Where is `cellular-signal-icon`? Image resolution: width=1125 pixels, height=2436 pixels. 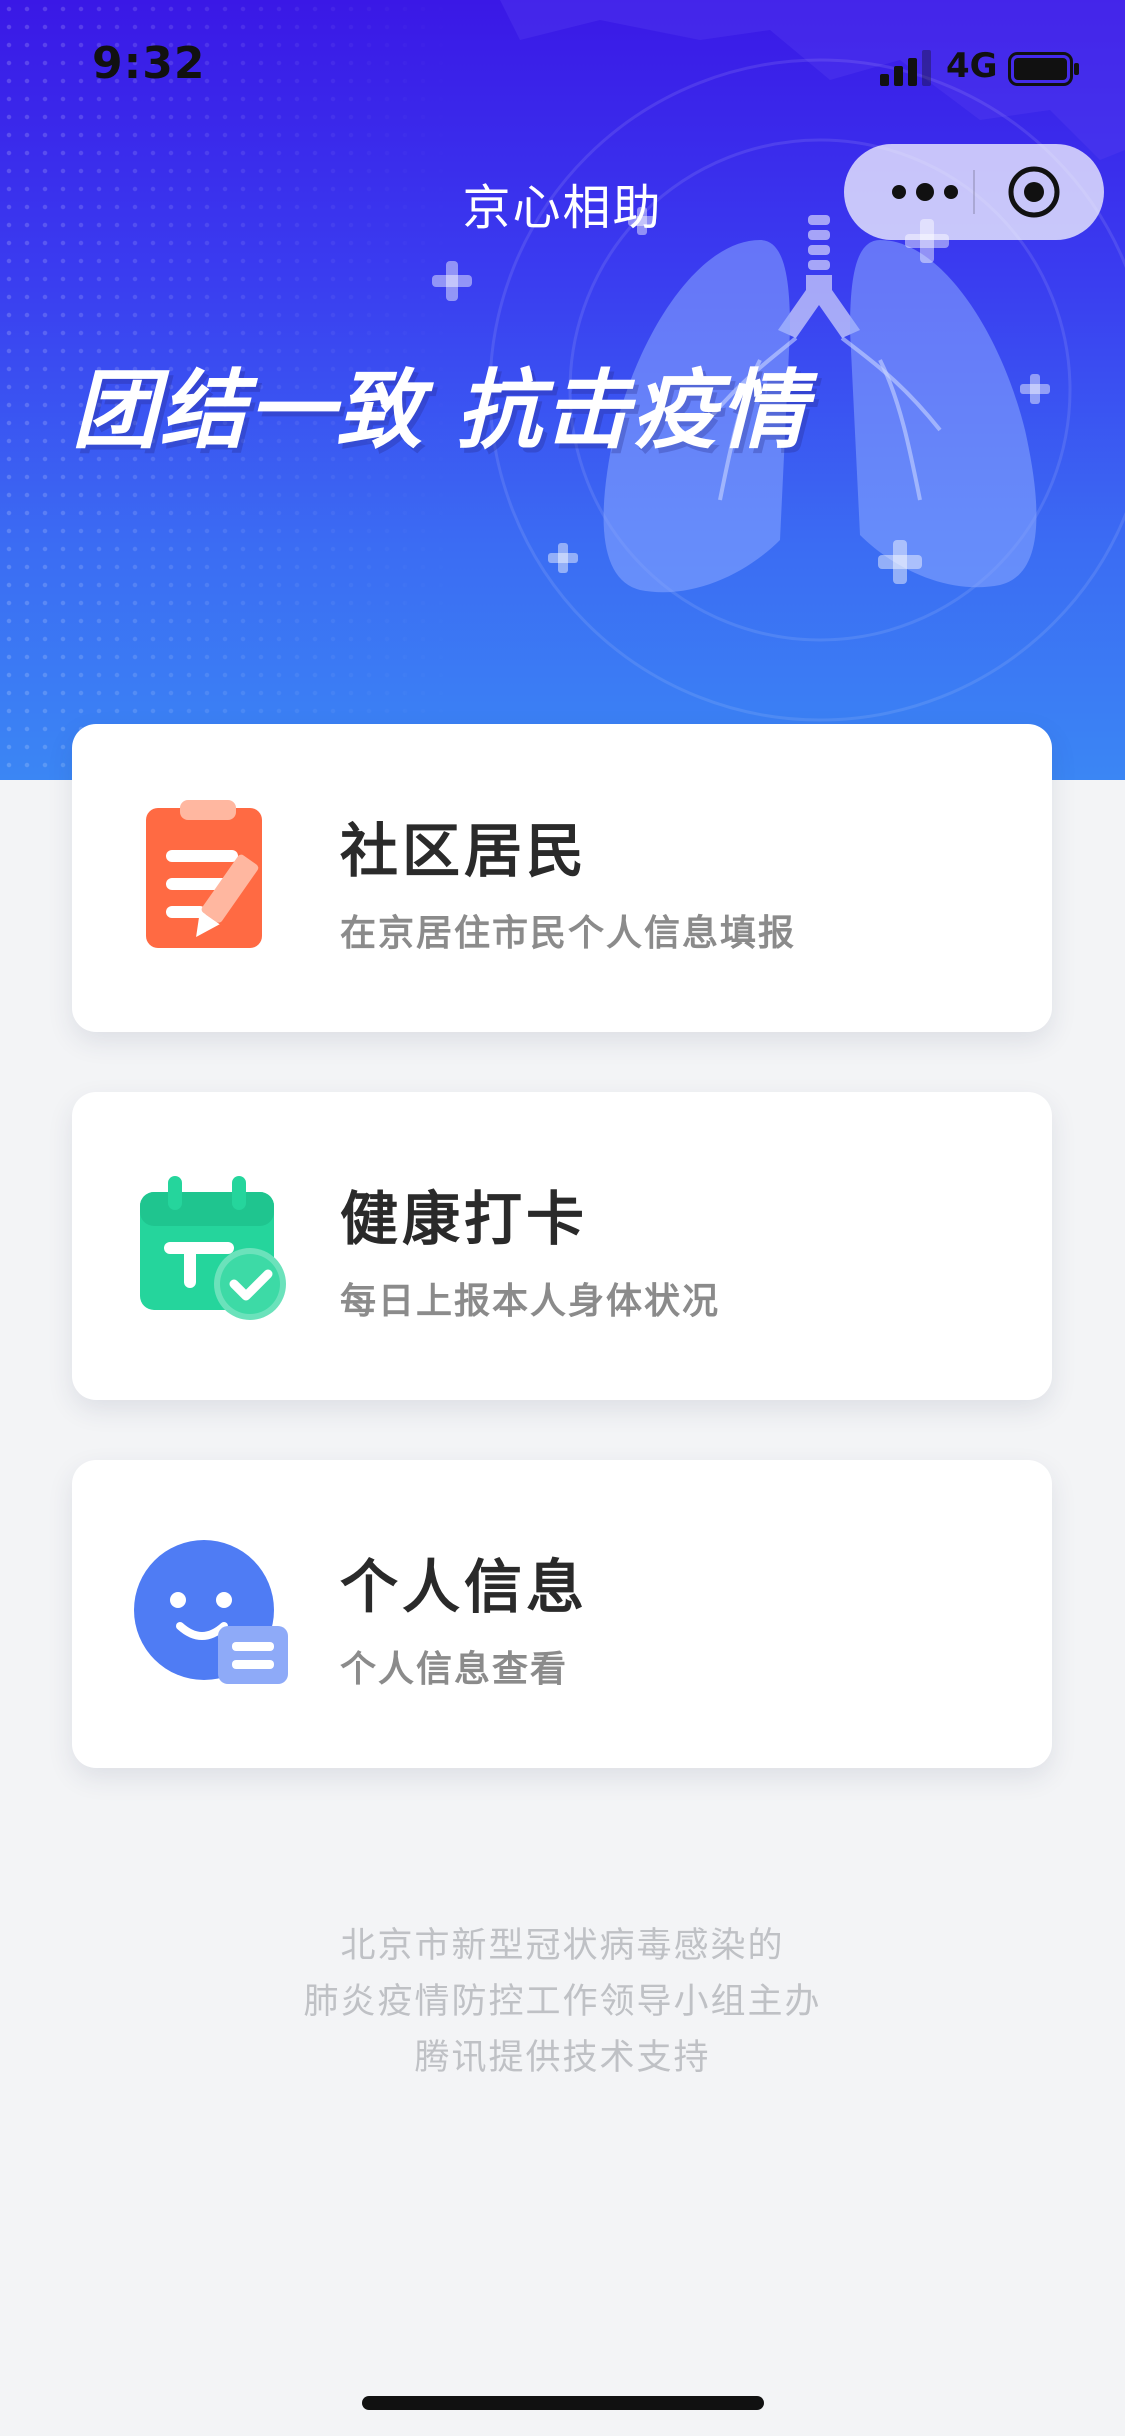 cellular-signal-icon is located at coordinates (905, 68).